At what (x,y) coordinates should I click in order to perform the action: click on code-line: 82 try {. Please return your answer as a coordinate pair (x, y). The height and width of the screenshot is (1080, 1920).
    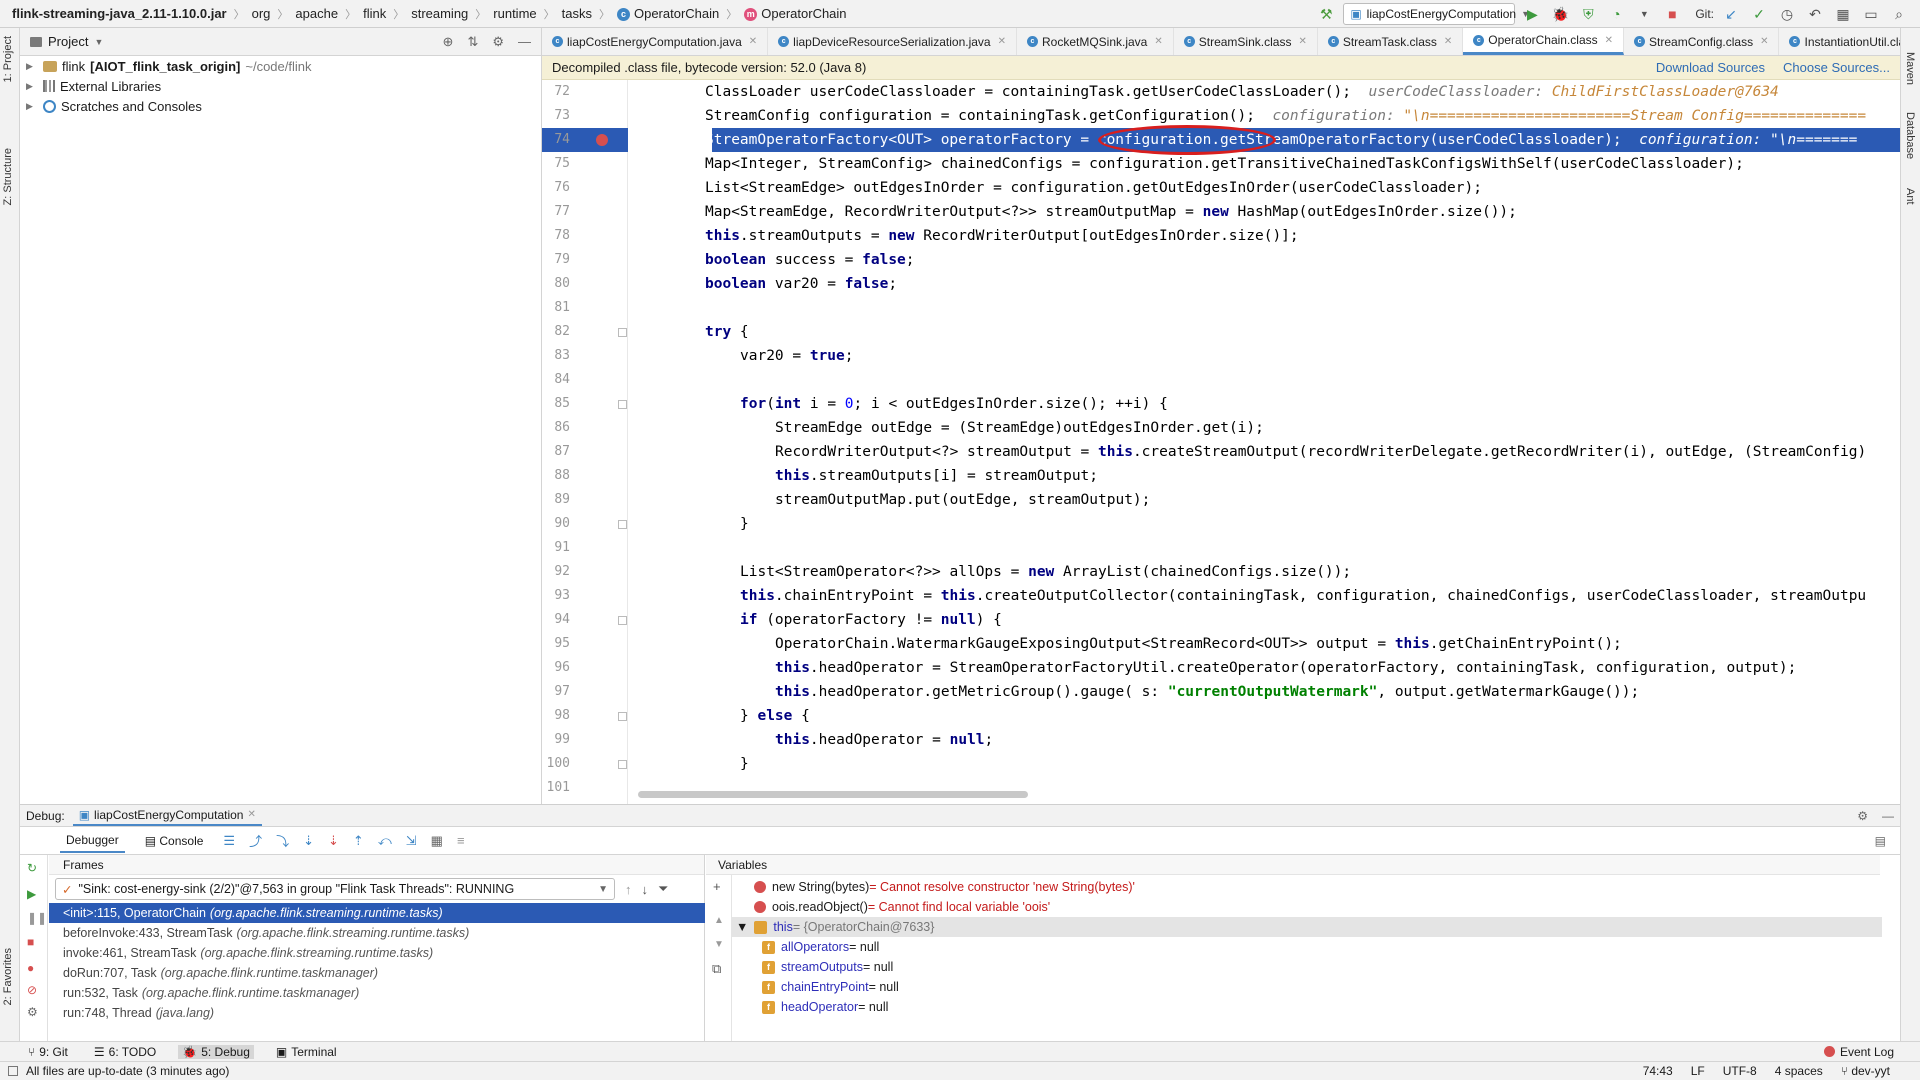
    Looking at the image, I should click on (1221, 332).